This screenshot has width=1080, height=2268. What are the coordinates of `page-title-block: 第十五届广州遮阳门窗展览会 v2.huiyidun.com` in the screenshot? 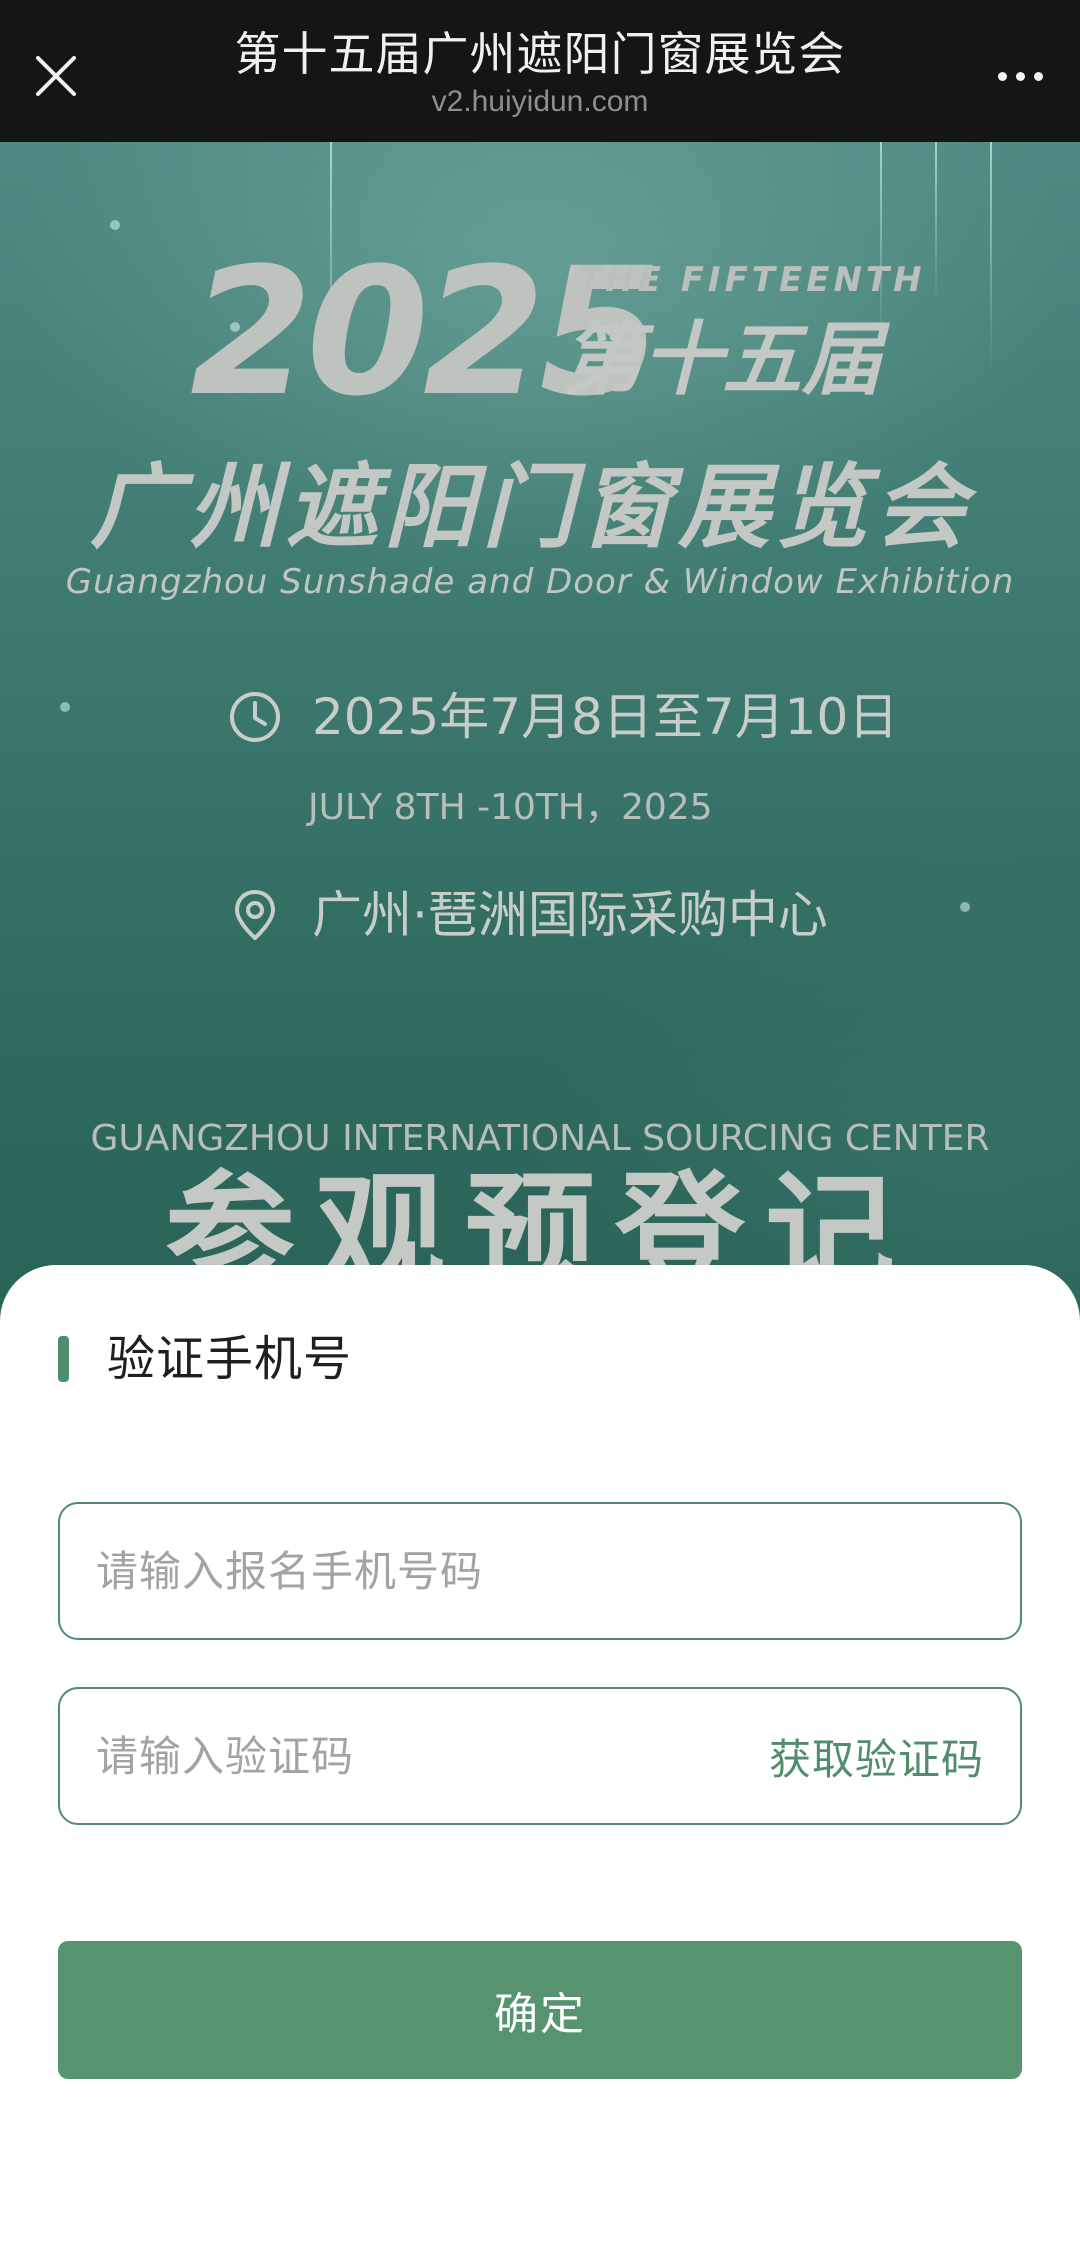 It's located at (540, 72).